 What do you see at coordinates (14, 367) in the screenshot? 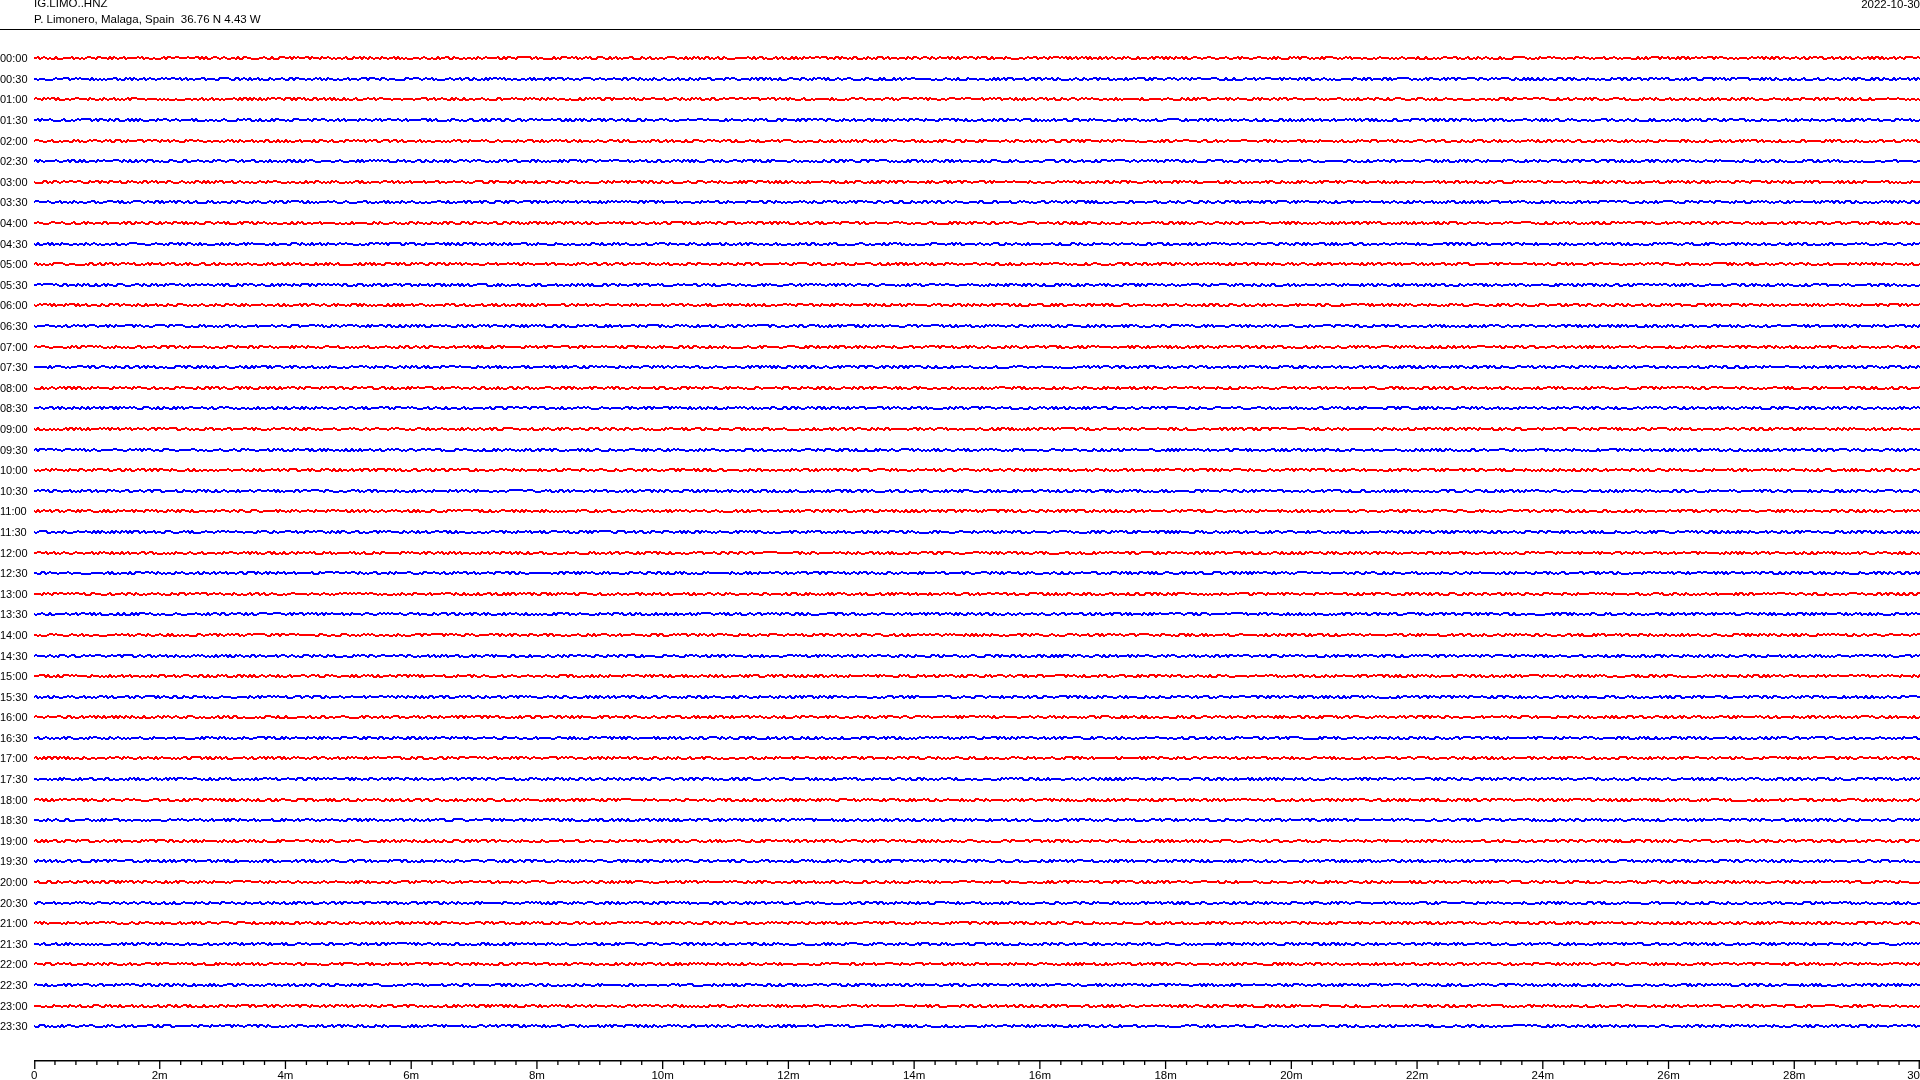
I see `time-label: 07:30` at bounding box center [14, 367].